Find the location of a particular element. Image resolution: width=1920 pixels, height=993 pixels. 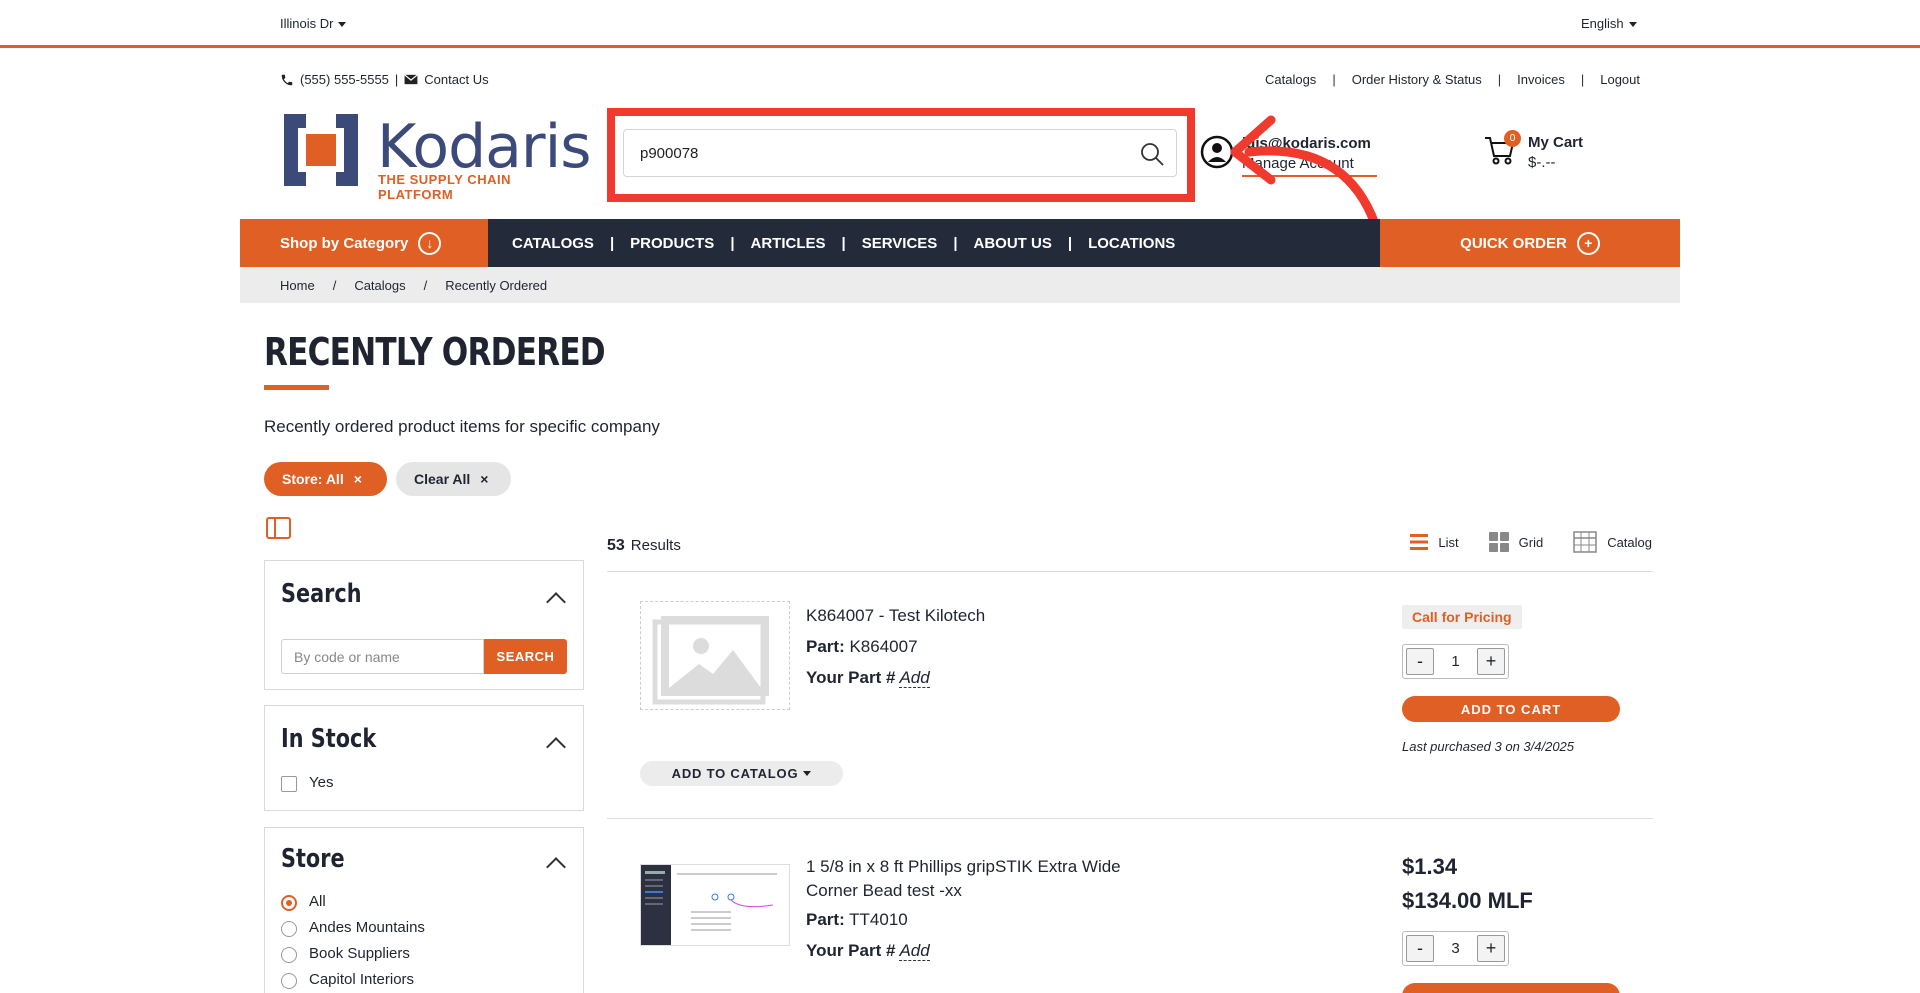

in-stock-checkbox is located at coordinates (289, 784).